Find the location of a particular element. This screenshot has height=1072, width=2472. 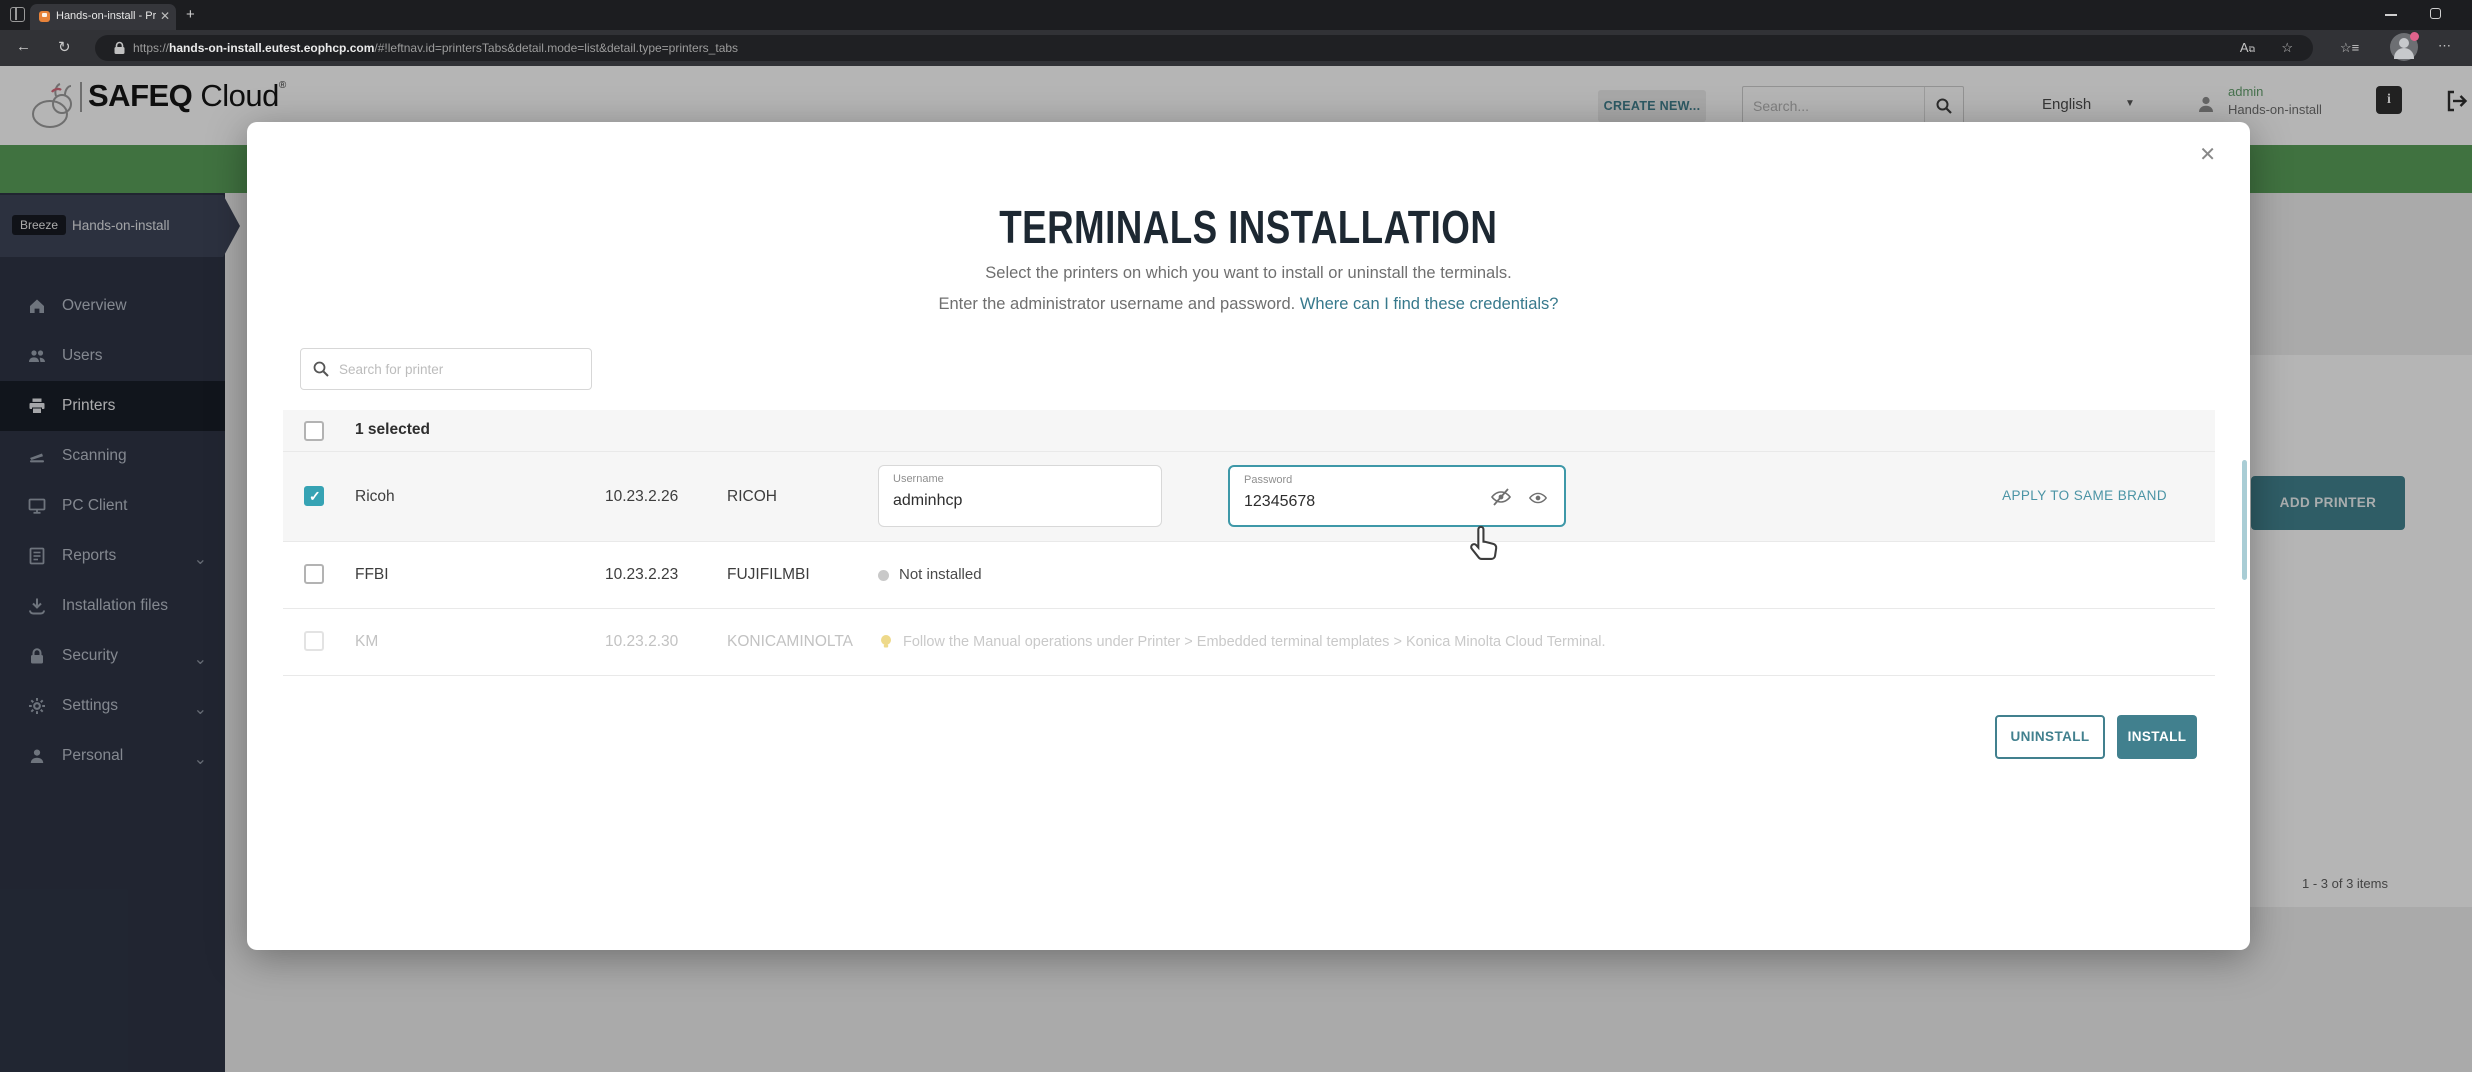

tab-actions-icon is located at coordinates (17, 14).